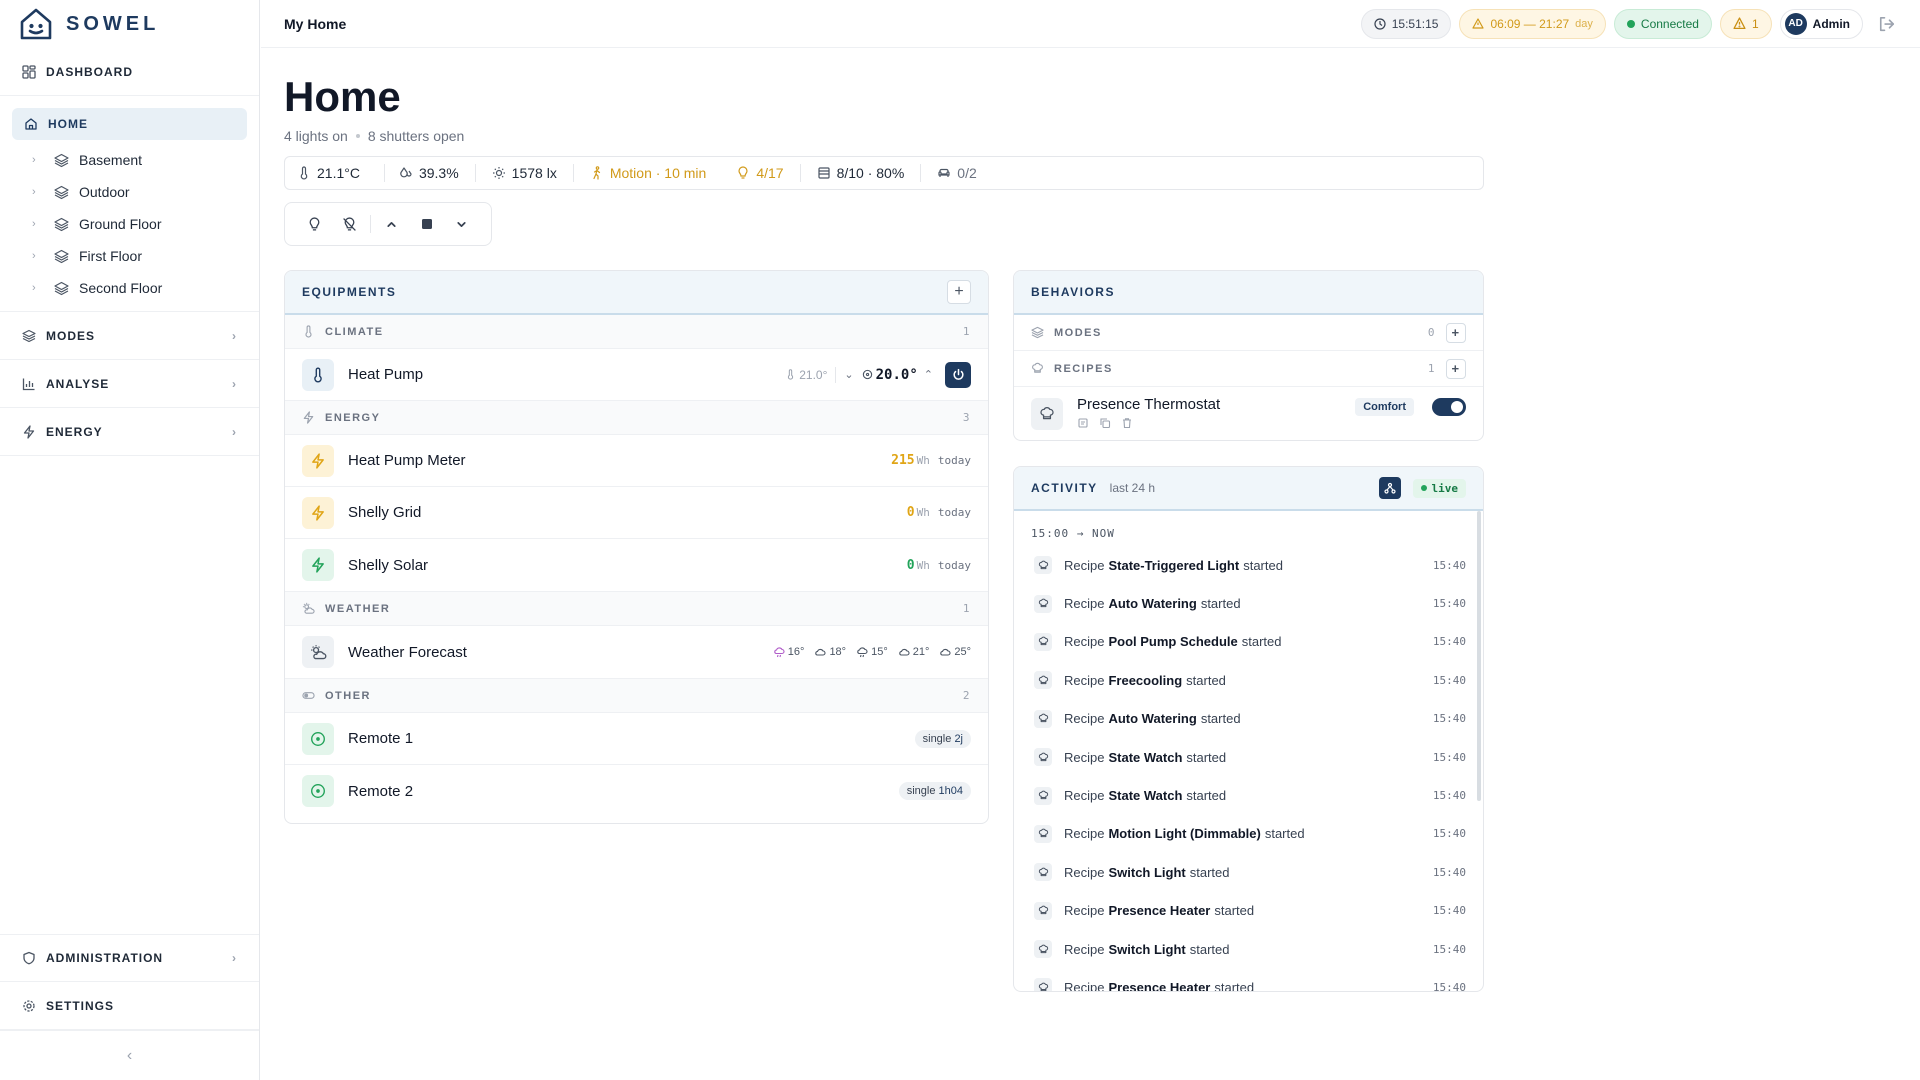  What do you see at coordinates (1248, 565) in the screenshot?
I see `activity-row: Recipe State-Triggered Light started 15:40` at bounding box center [1248, 565].